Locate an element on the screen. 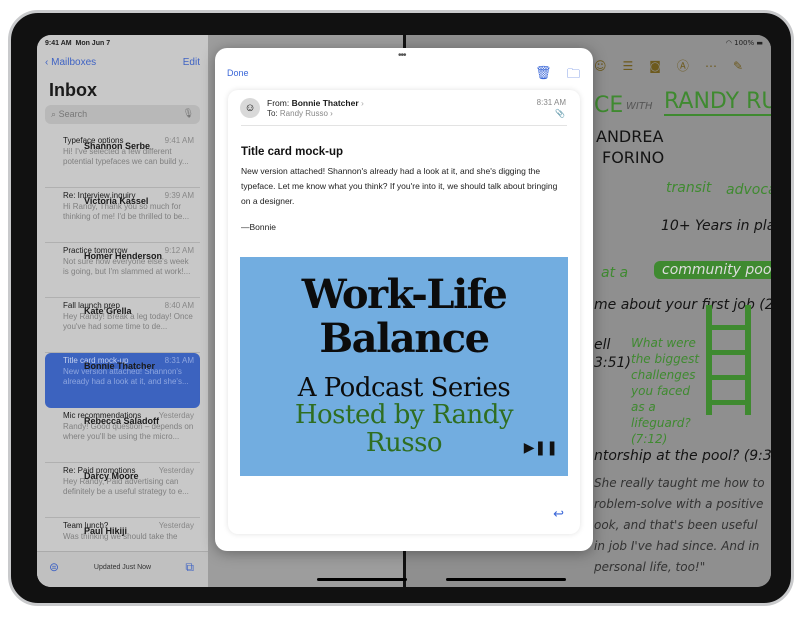 This screenshot has width=800, height=618. search-icon: ⌕ is located at coordinates (54, 114).